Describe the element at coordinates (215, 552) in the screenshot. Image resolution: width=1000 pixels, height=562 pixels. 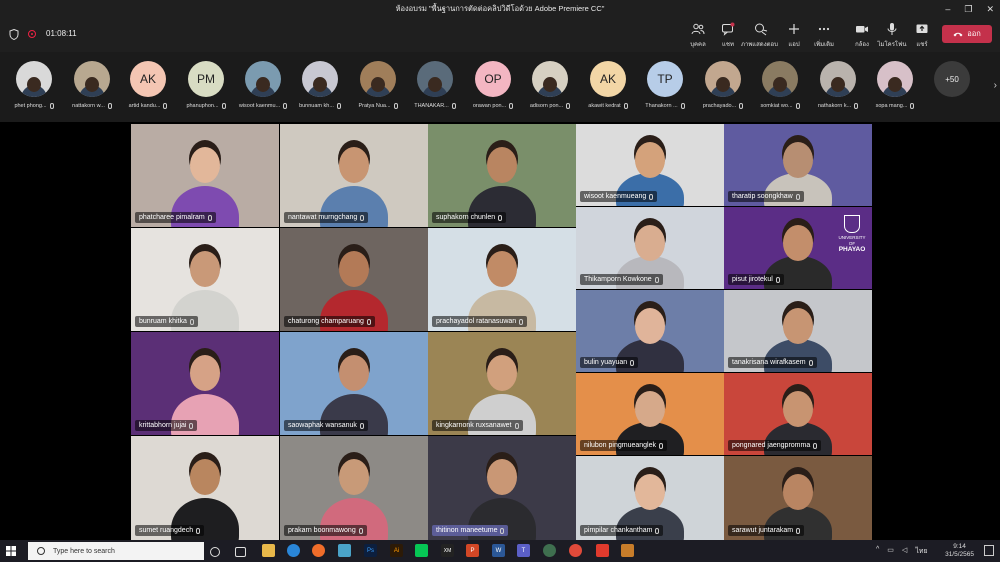
I see `cortana-icon` at that location.